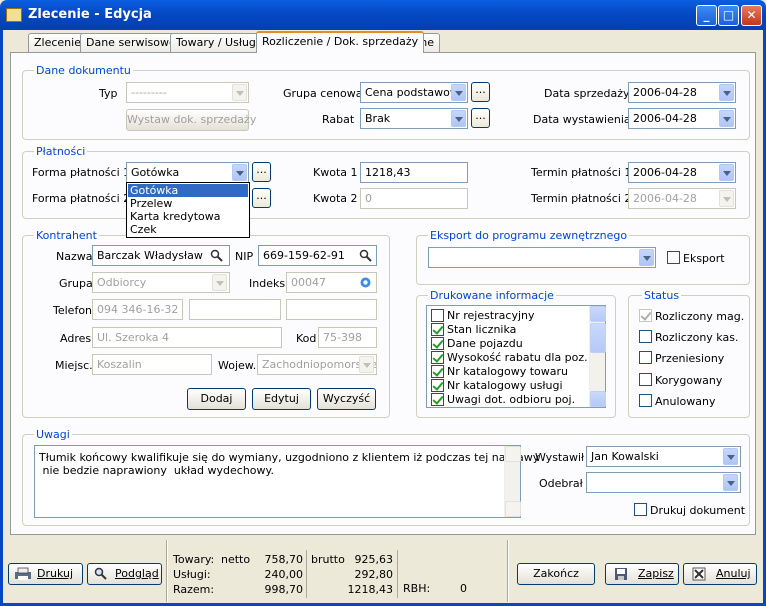 The height and width of the screenshot is (606, 766). I want to click on data-sprzedazy-dropdown-arrow, so click(726, 92).